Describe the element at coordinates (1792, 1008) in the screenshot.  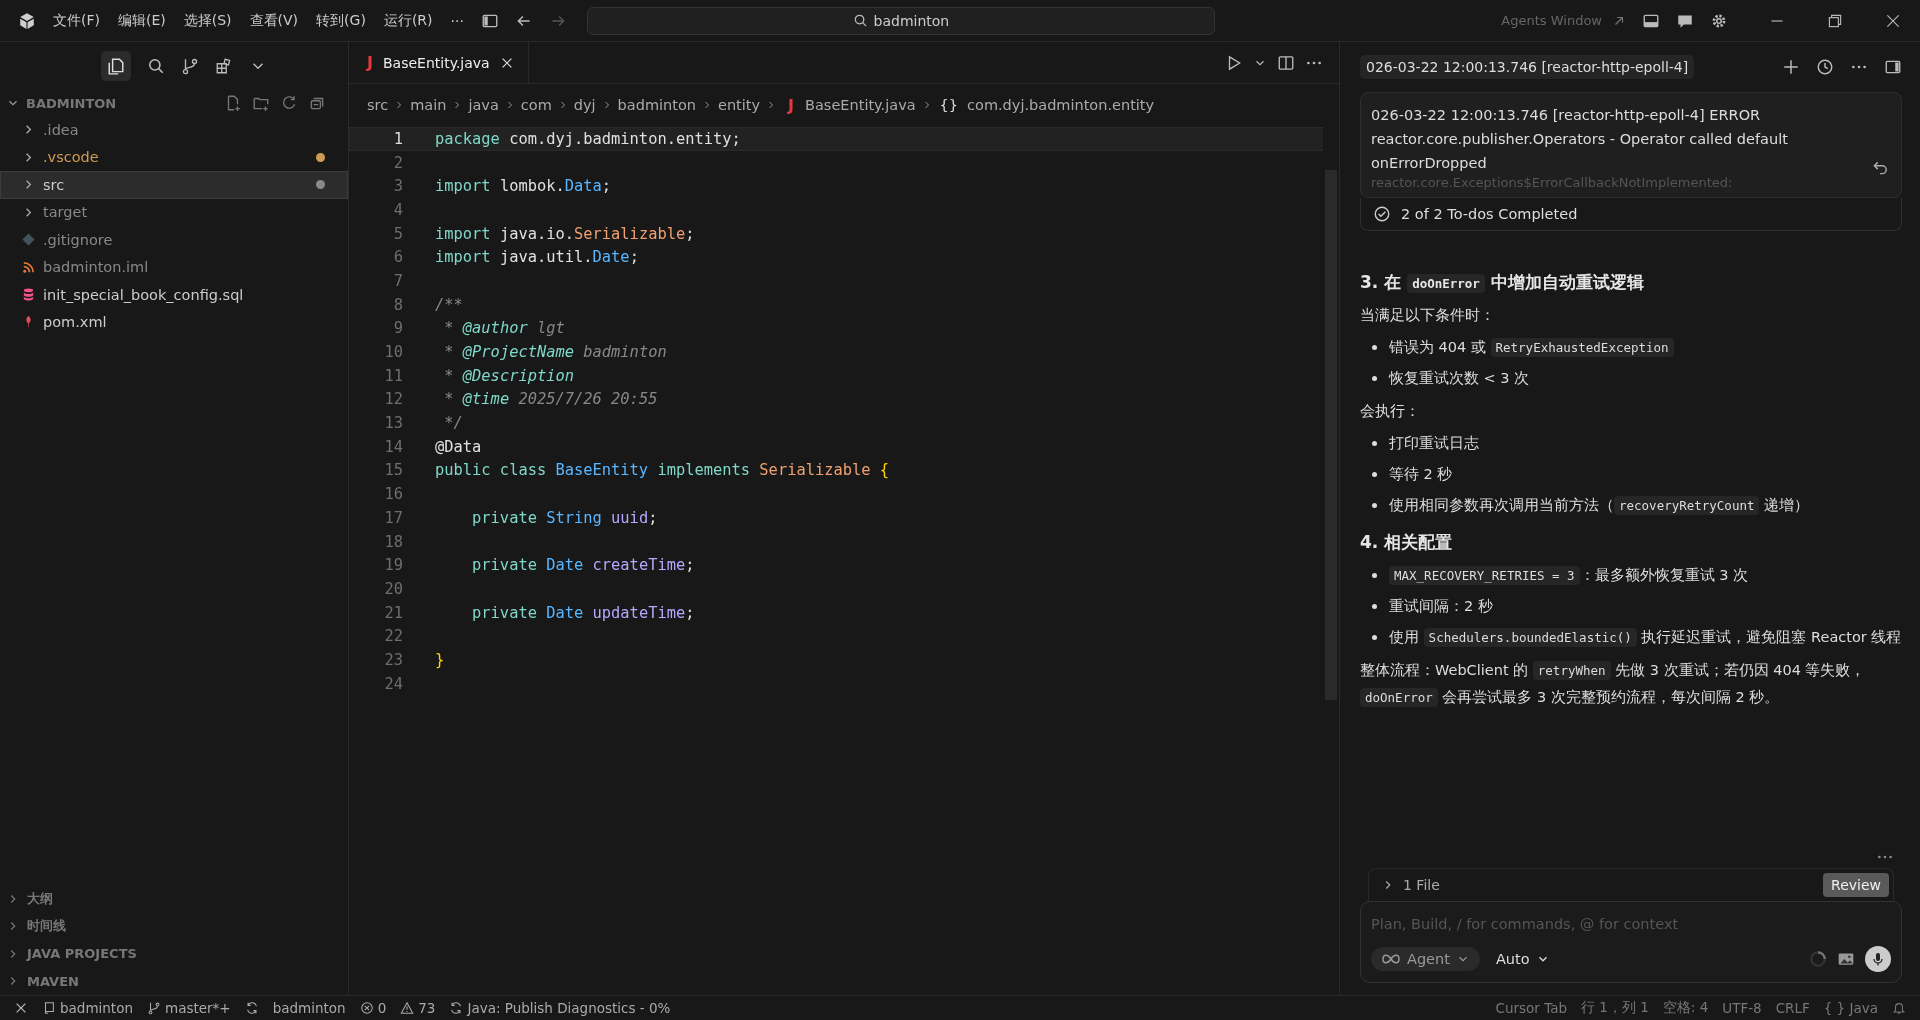
I see `status-item: CRLF` at that location.